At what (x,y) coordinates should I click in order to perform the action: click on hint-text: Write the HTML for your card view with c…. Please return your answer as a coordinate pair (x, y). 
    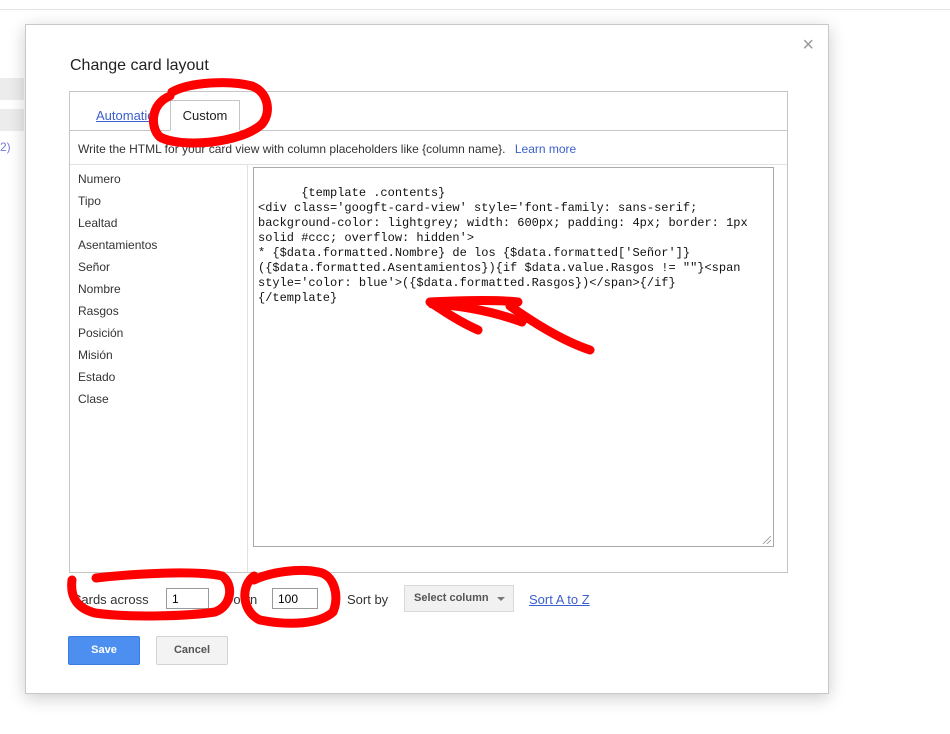
    Looking at the image, I should click on (292, 149).